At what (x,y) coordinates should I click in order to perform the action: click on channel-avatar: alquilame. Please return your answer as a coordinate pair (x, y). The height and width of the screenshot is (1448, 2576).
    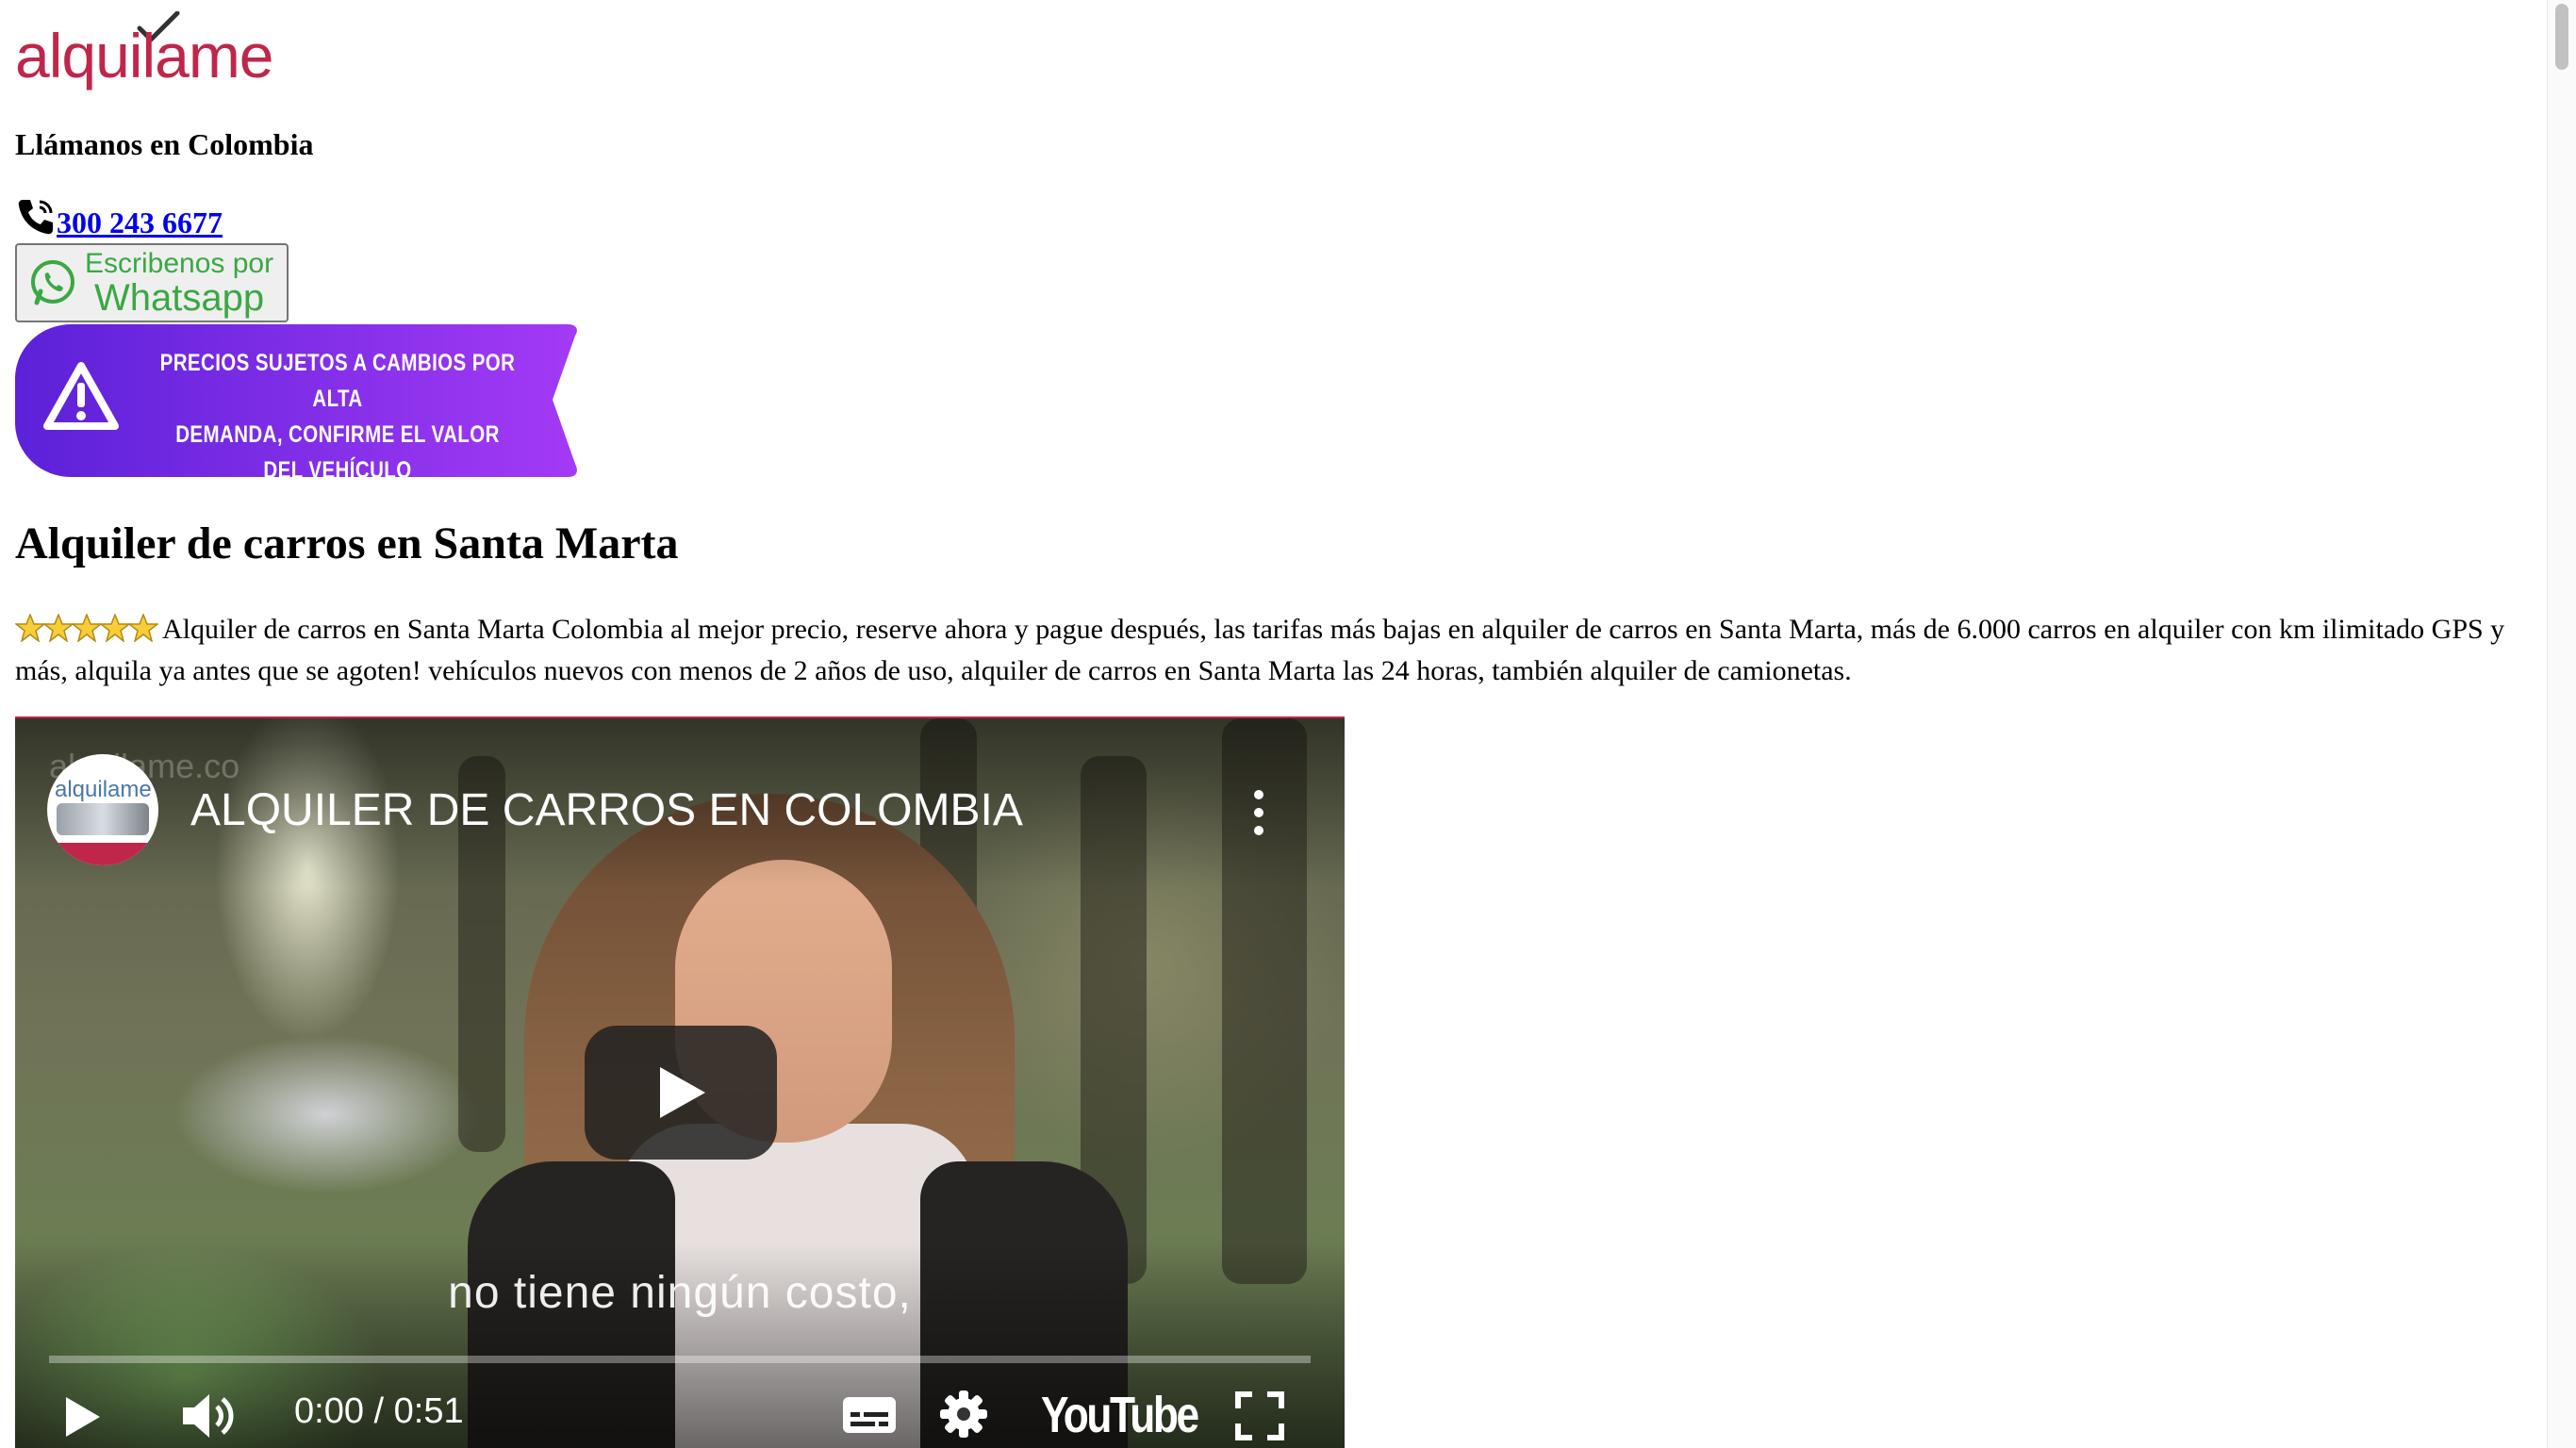
    Looking at the image, I should click on (102, 809).